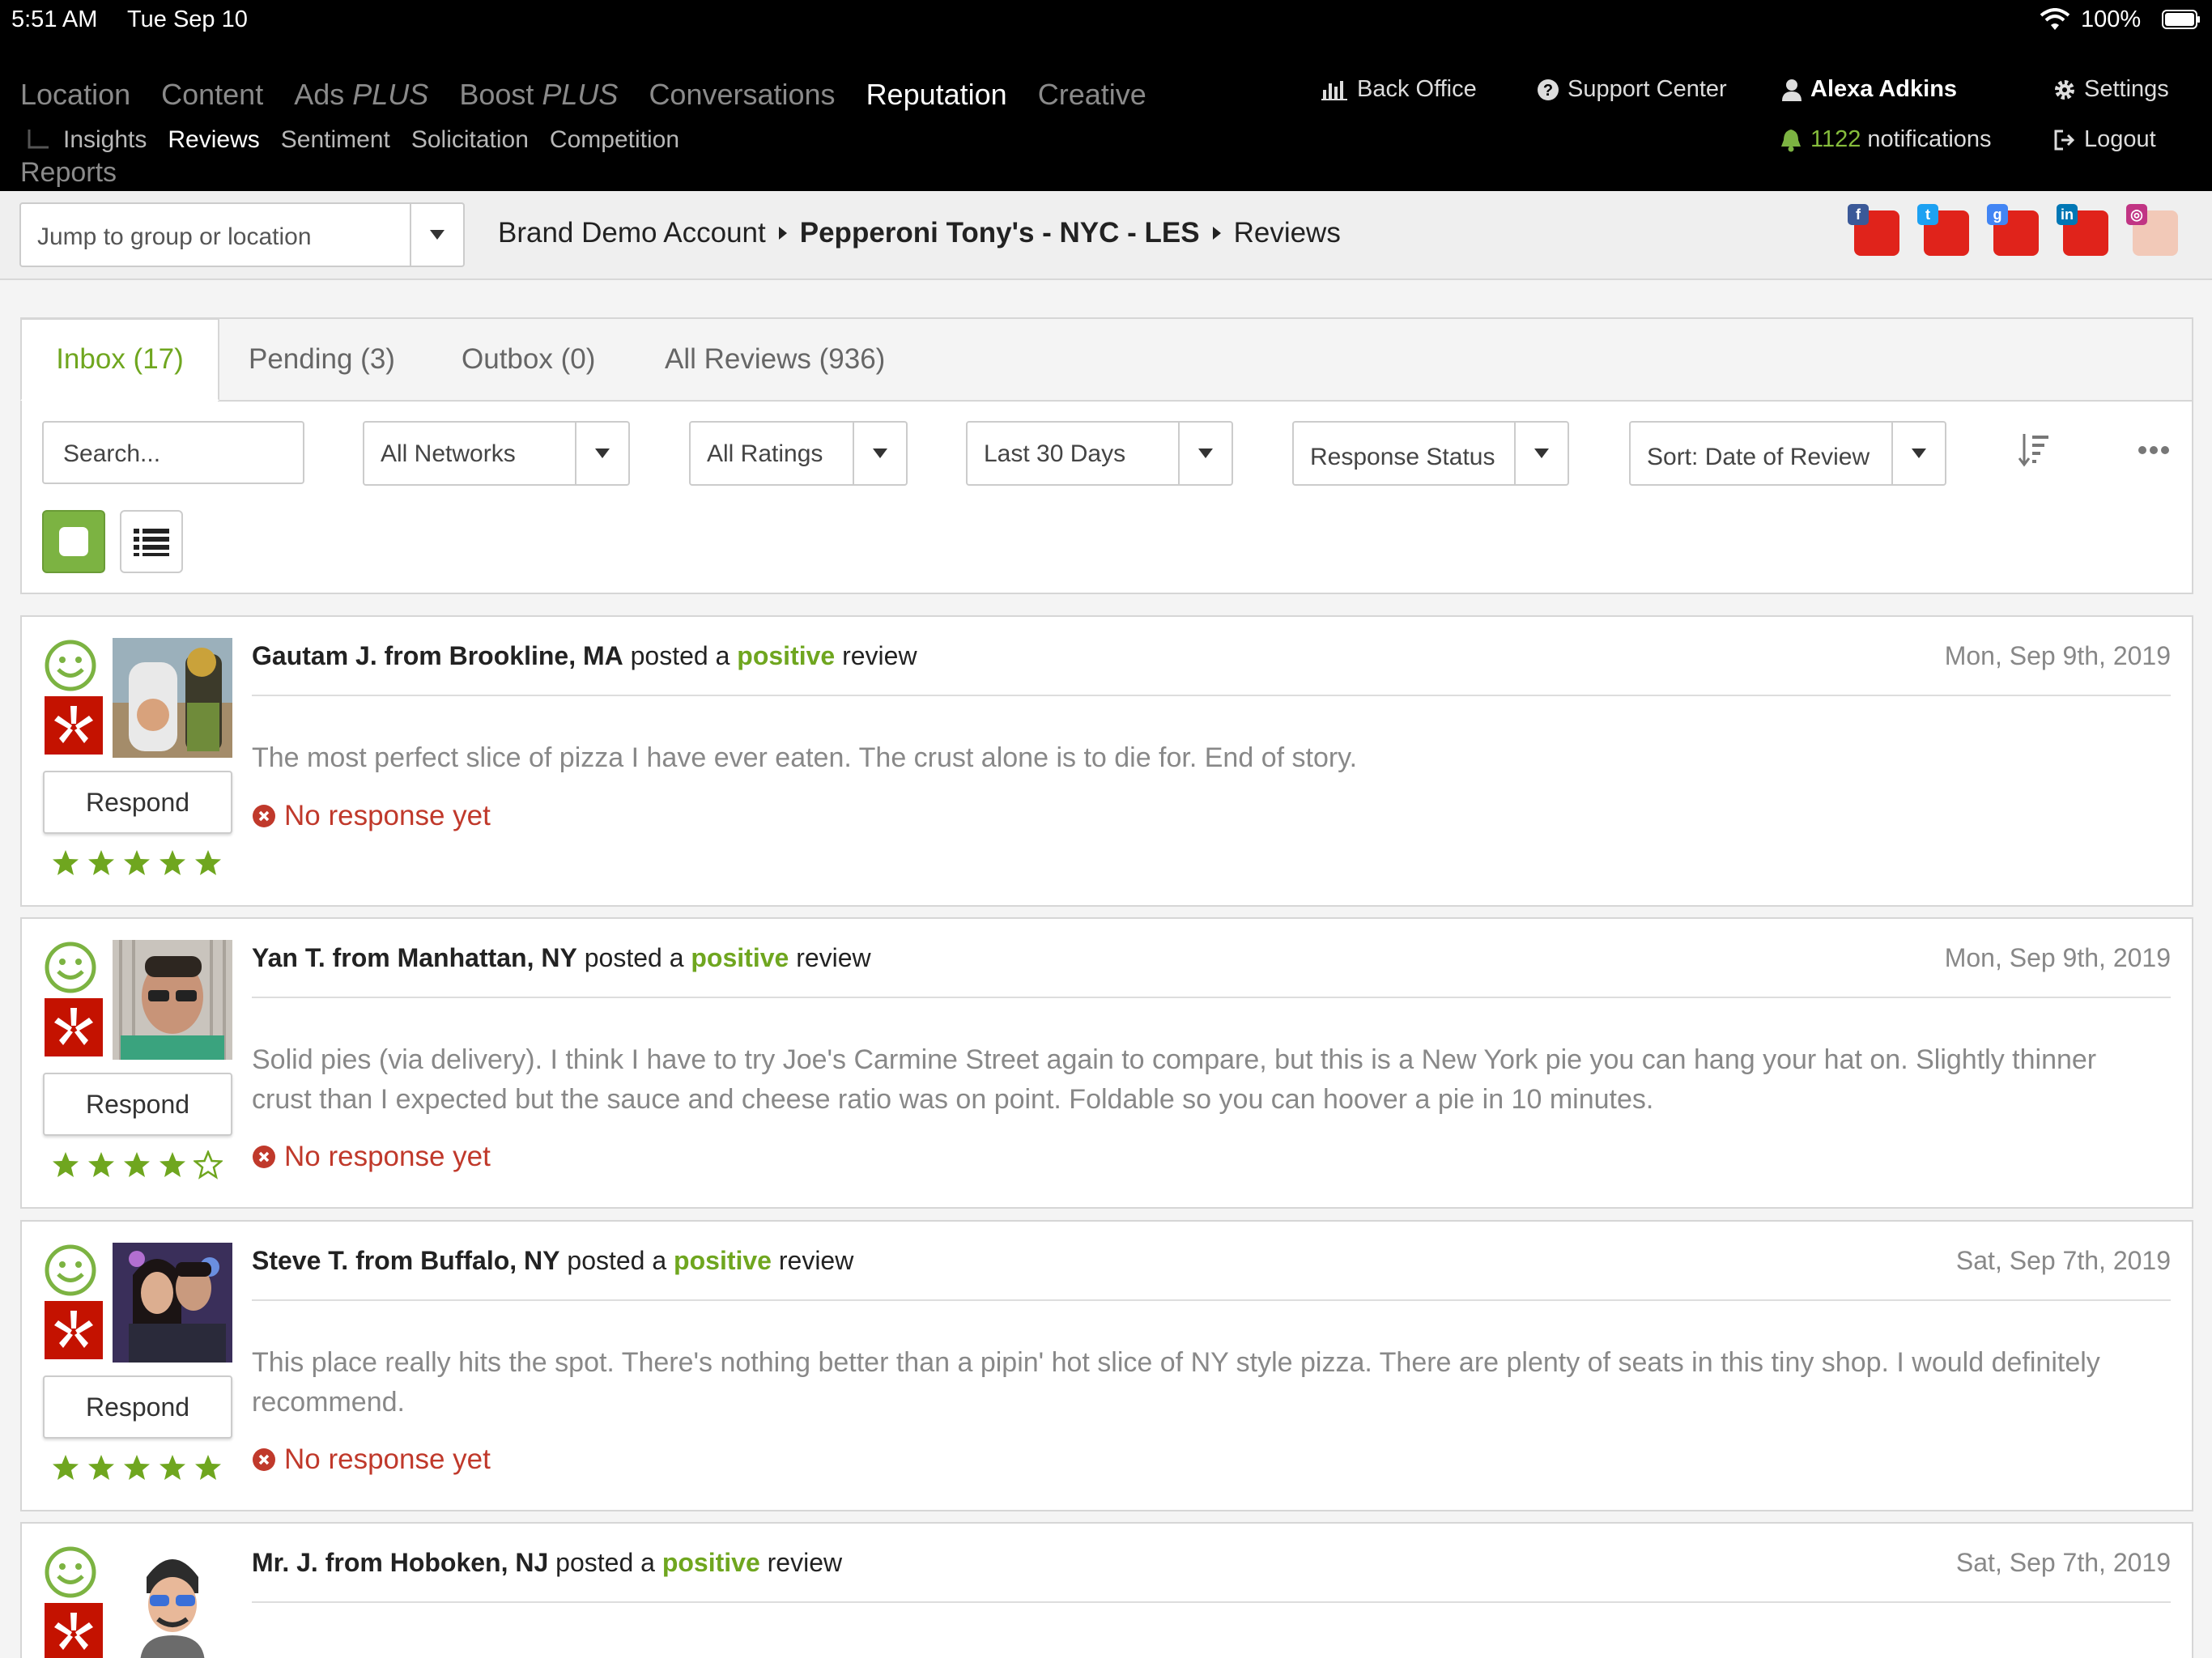  What do you see at coordinates (2104, 139) in the screenshot?
I see `logout-link: Logout` at bounding box center [2104, 139].